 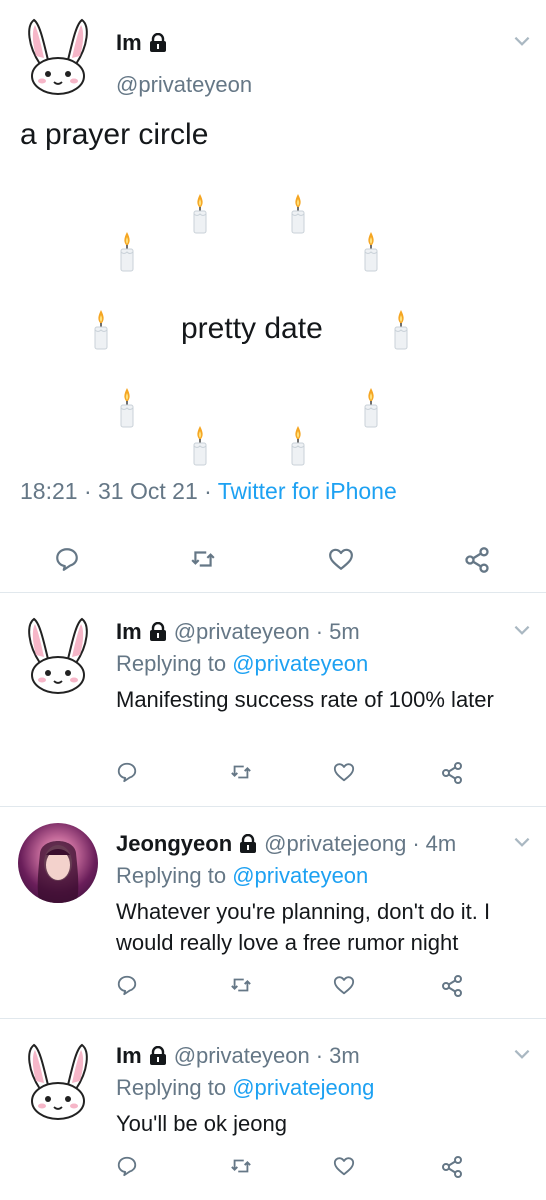 I want to click on tweet-source: Twitter for iPhone, so click(x=307, y=491).